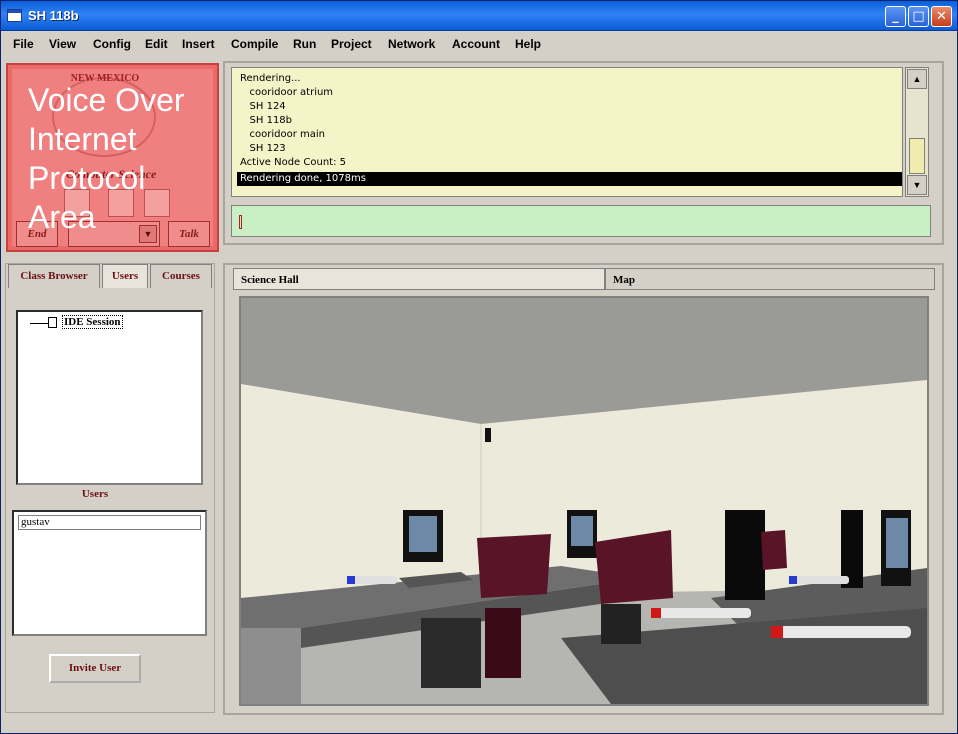 Image resolution: width=958 pixels, height=734 pixels. I want to click on tree-node-ide-session: IDE Session, so click(92, 322).